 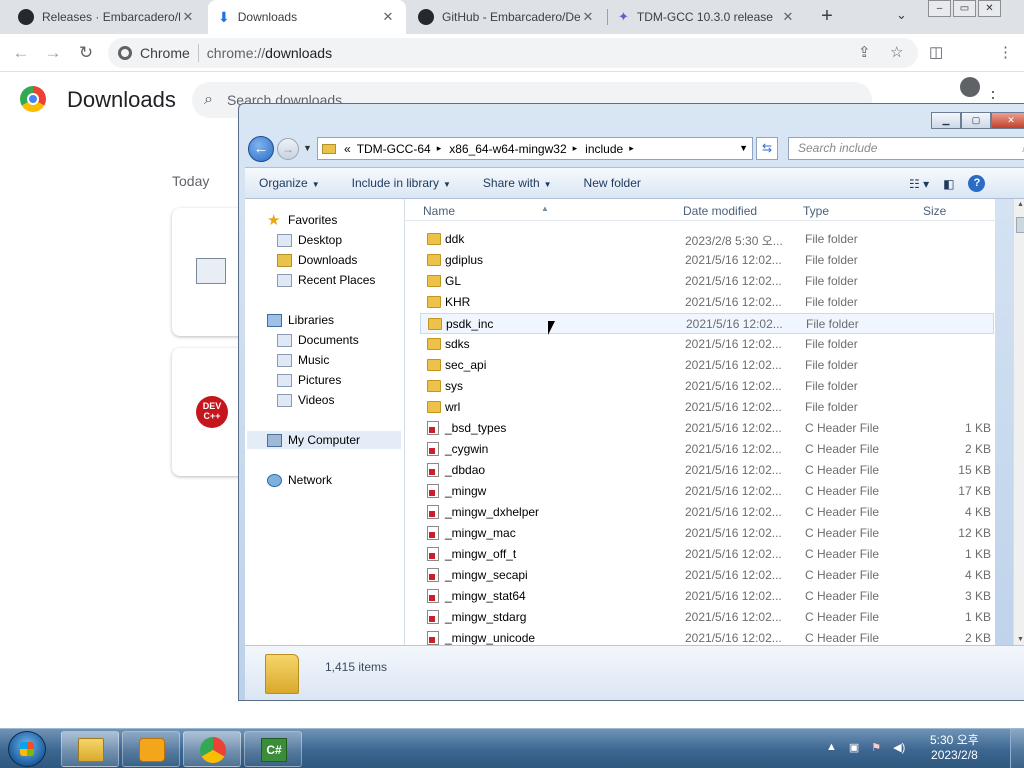 What do you see at coordinates (700, 344) in the screenshot?
I see `file-row: sdks 2021/5/16 12:02... File folder` at bounding box center [700, 344].